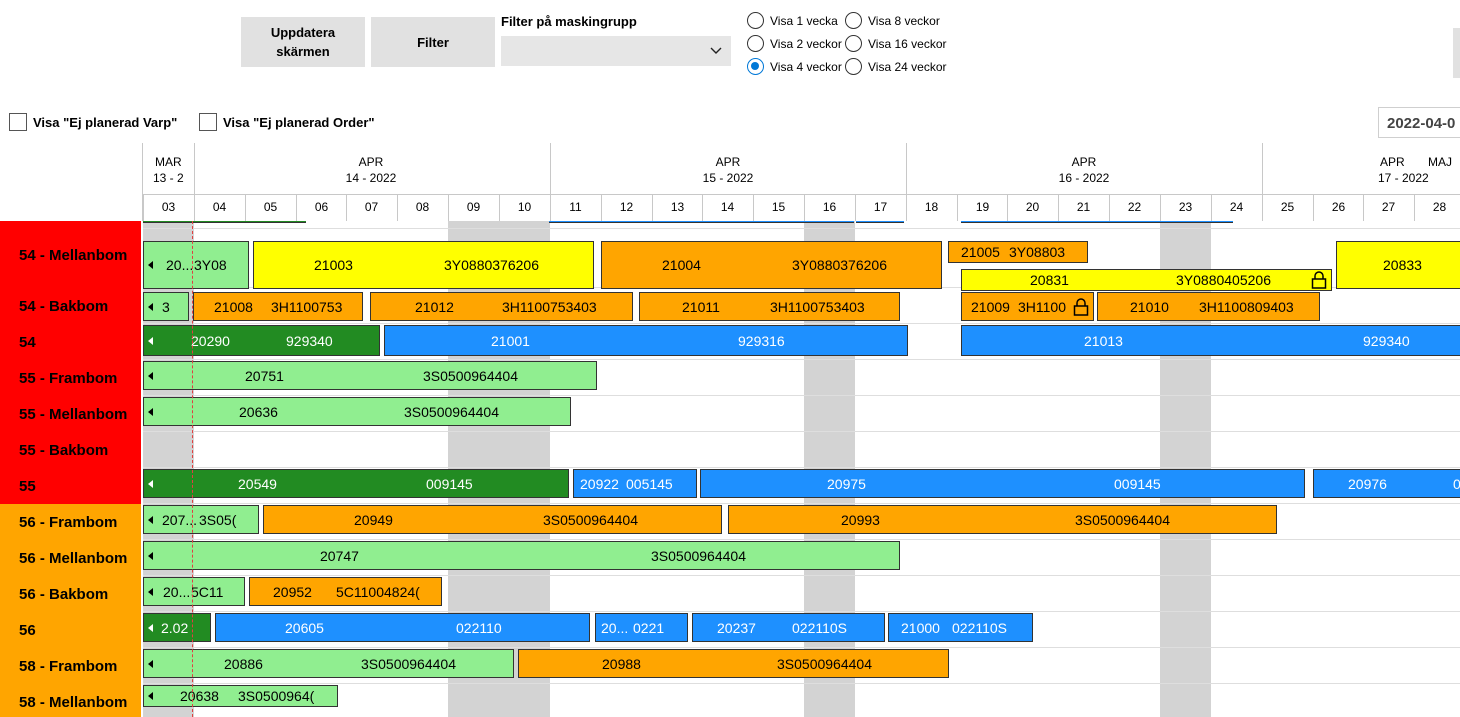 The height and width of the screenshot is (717, 1460). What do you see at coordinates (210, 265) in the screenshot?
I see `task-article-number: 3Y08` at bounding box center [210, 265].